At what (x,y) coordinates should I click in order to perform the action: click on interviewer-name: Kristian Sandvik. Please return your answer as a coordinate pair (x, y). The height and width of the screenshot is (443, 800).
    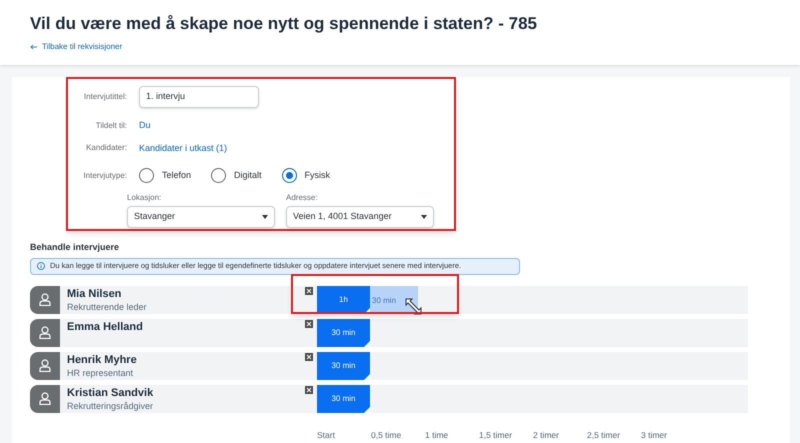
    Looking at the image, I should click on (110, 393).